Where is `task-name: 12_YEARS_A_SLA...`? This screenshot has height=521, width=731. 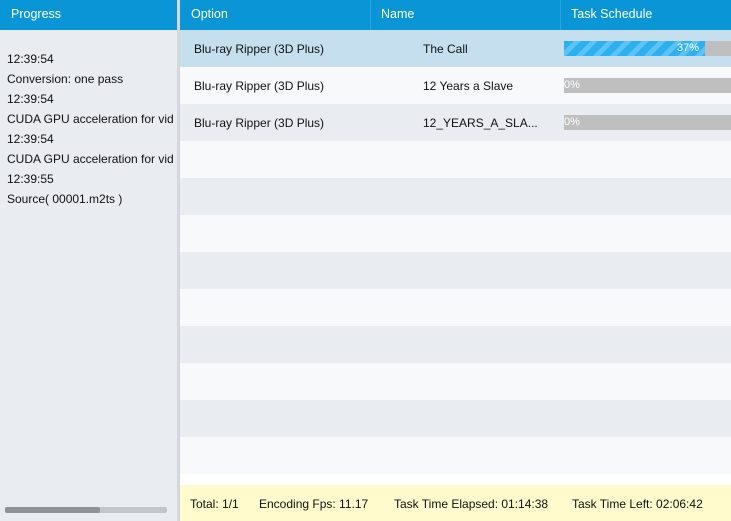
task-name: 12_YEARS_A_SLA... is located at coordinates (480, 123).